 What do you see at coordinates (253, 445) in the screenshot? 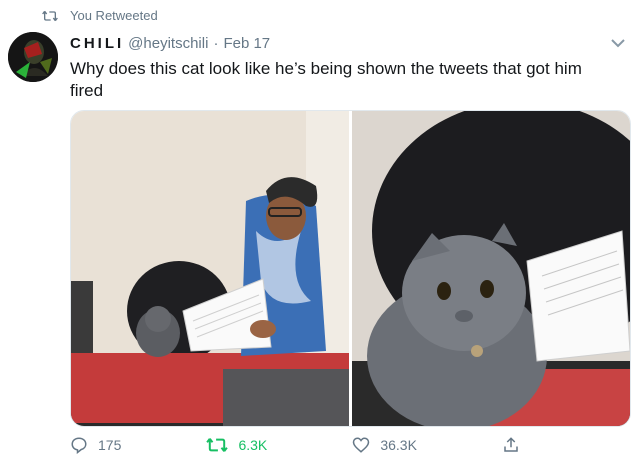
I see `retweet-count: 6.3K` at bounding box center [253, 445].